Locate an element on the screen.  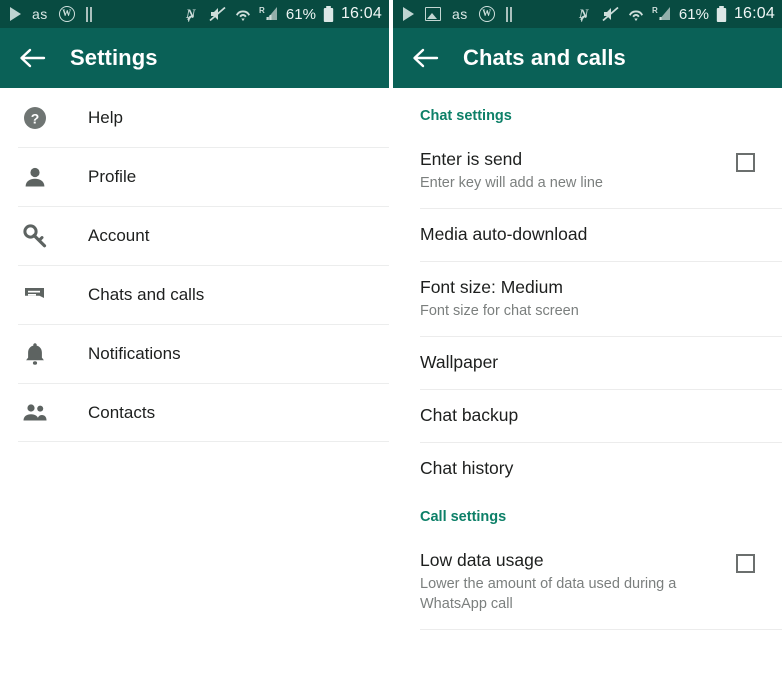
sidebar-item-notifications: Notifications is located at coordinates (194, 353).